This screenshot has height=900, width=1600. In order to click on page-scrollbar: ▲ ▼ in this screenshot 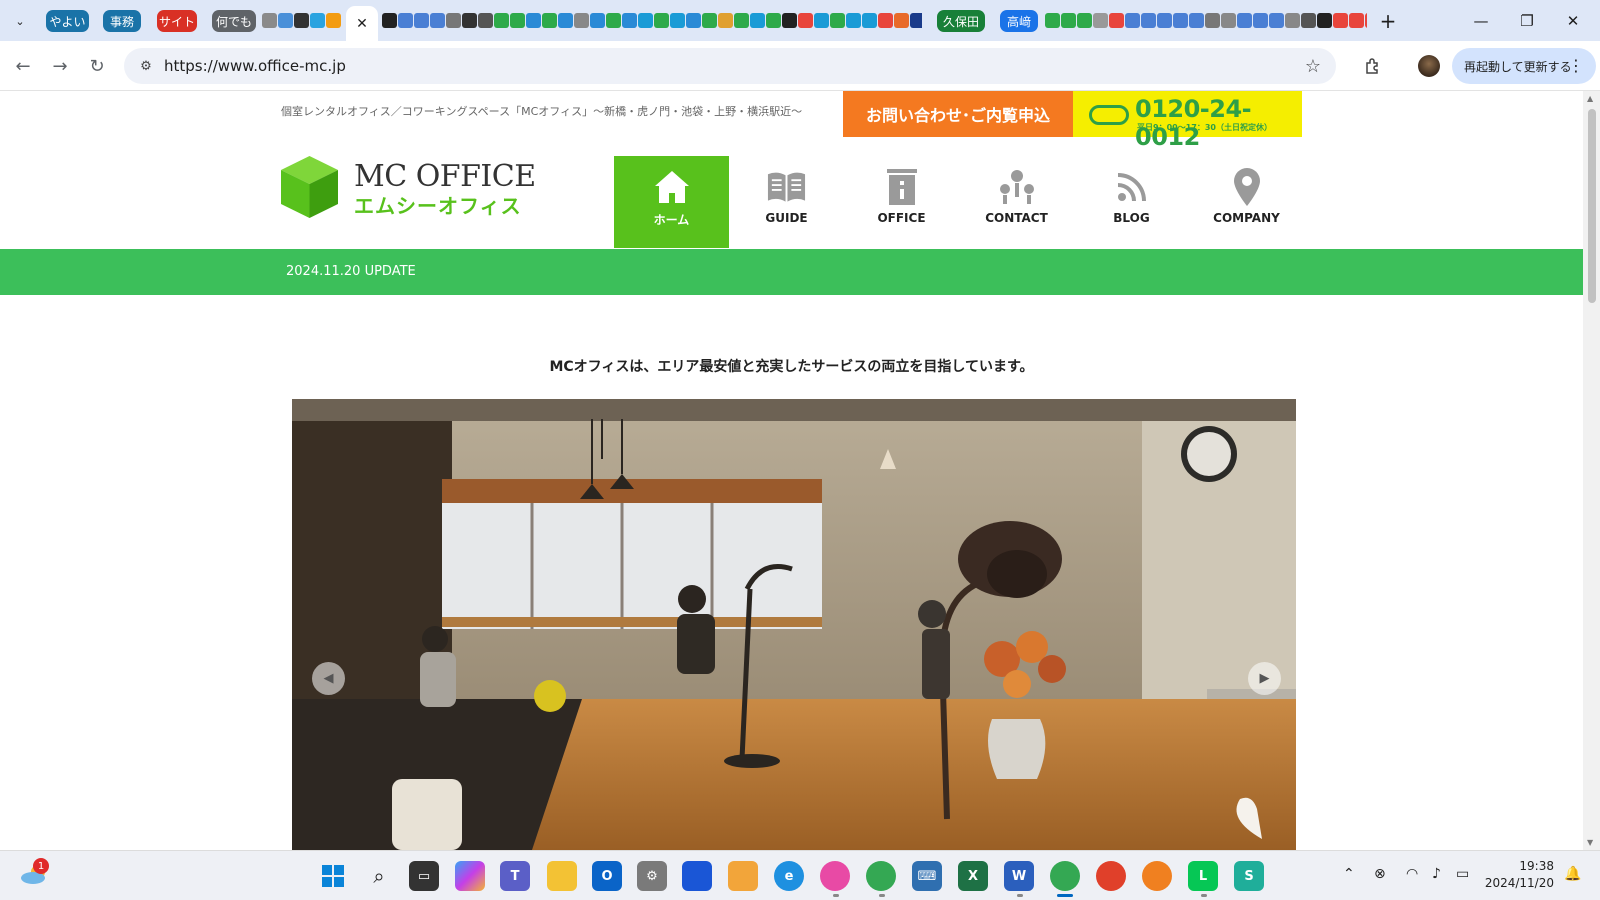, I will do `click(1591, 470)`.